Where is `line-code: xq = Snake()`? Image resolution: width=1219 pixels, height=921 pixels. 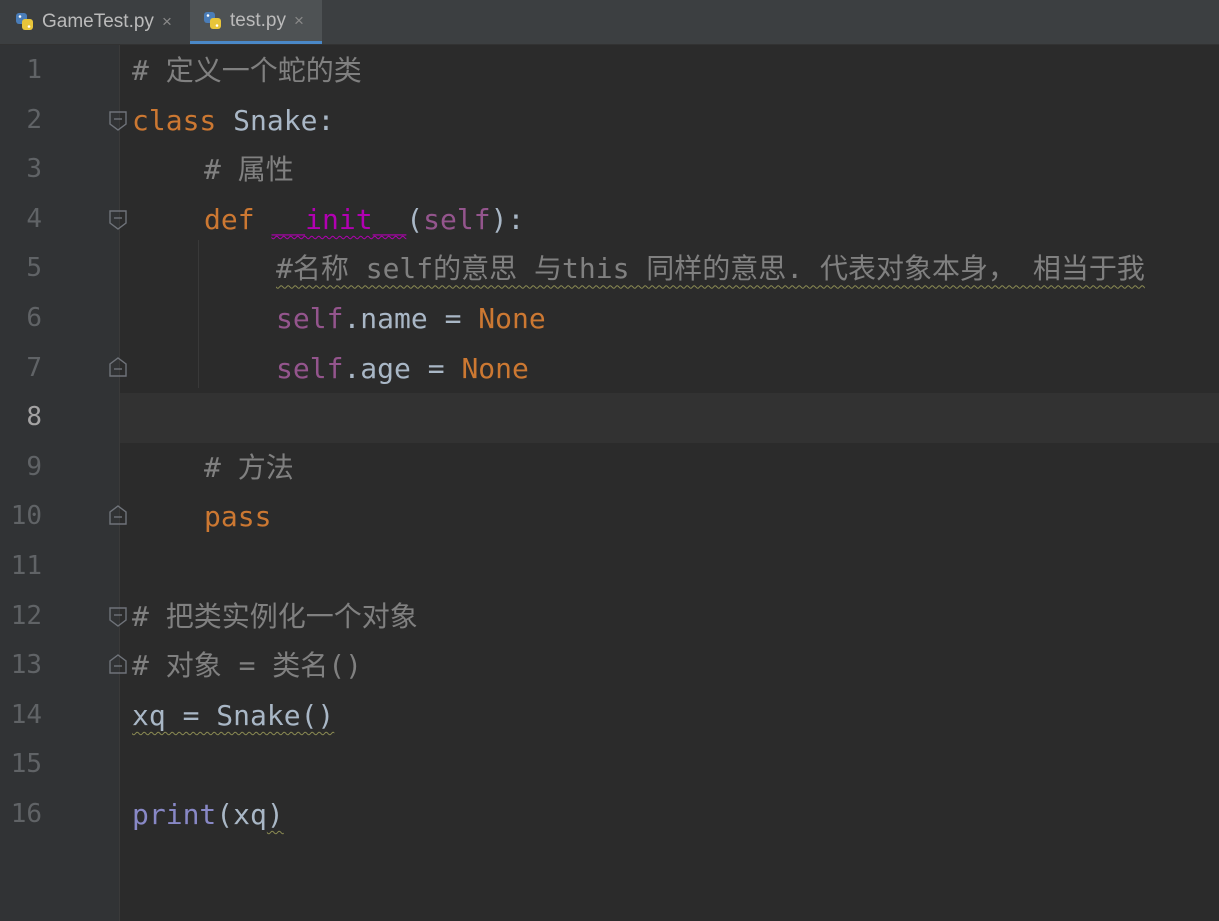 line-code: xq = Snake() is located at coordinates (233, 716).